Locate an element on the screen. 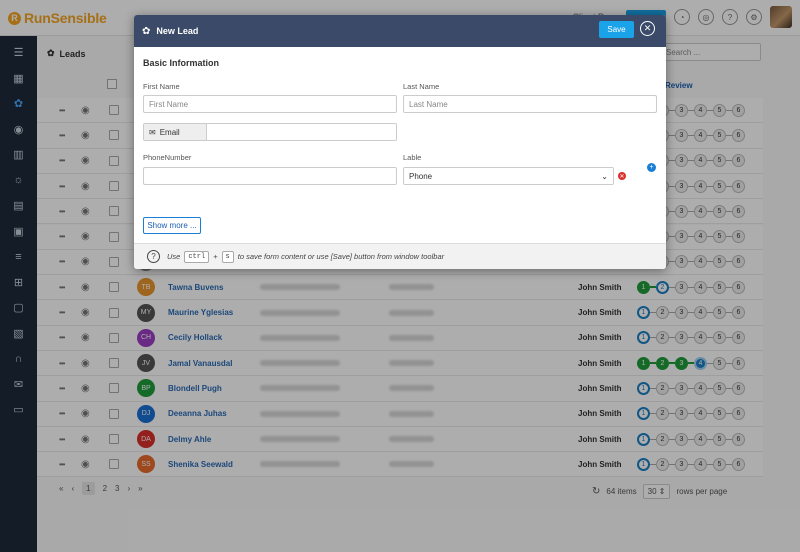  last-name-label: Last Name is located at coordinates (421, 86).